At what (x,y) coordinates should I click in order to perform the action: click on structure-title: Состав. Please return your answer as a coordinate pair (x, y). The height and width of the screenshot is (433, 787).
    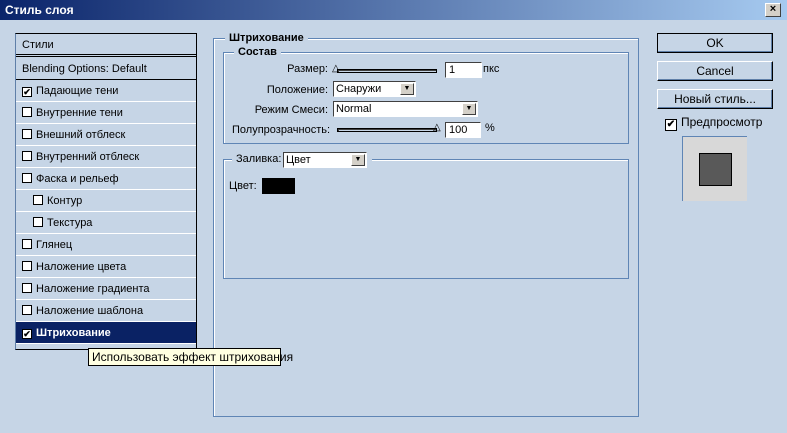
    Looking at the image, I should click on (257, 52).